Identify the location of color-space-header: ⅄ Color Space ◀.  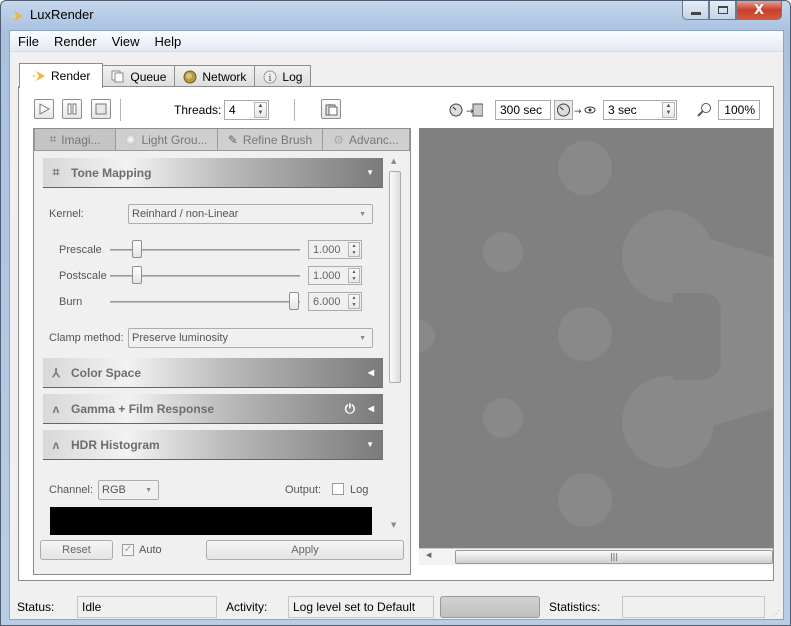
(213, 373).